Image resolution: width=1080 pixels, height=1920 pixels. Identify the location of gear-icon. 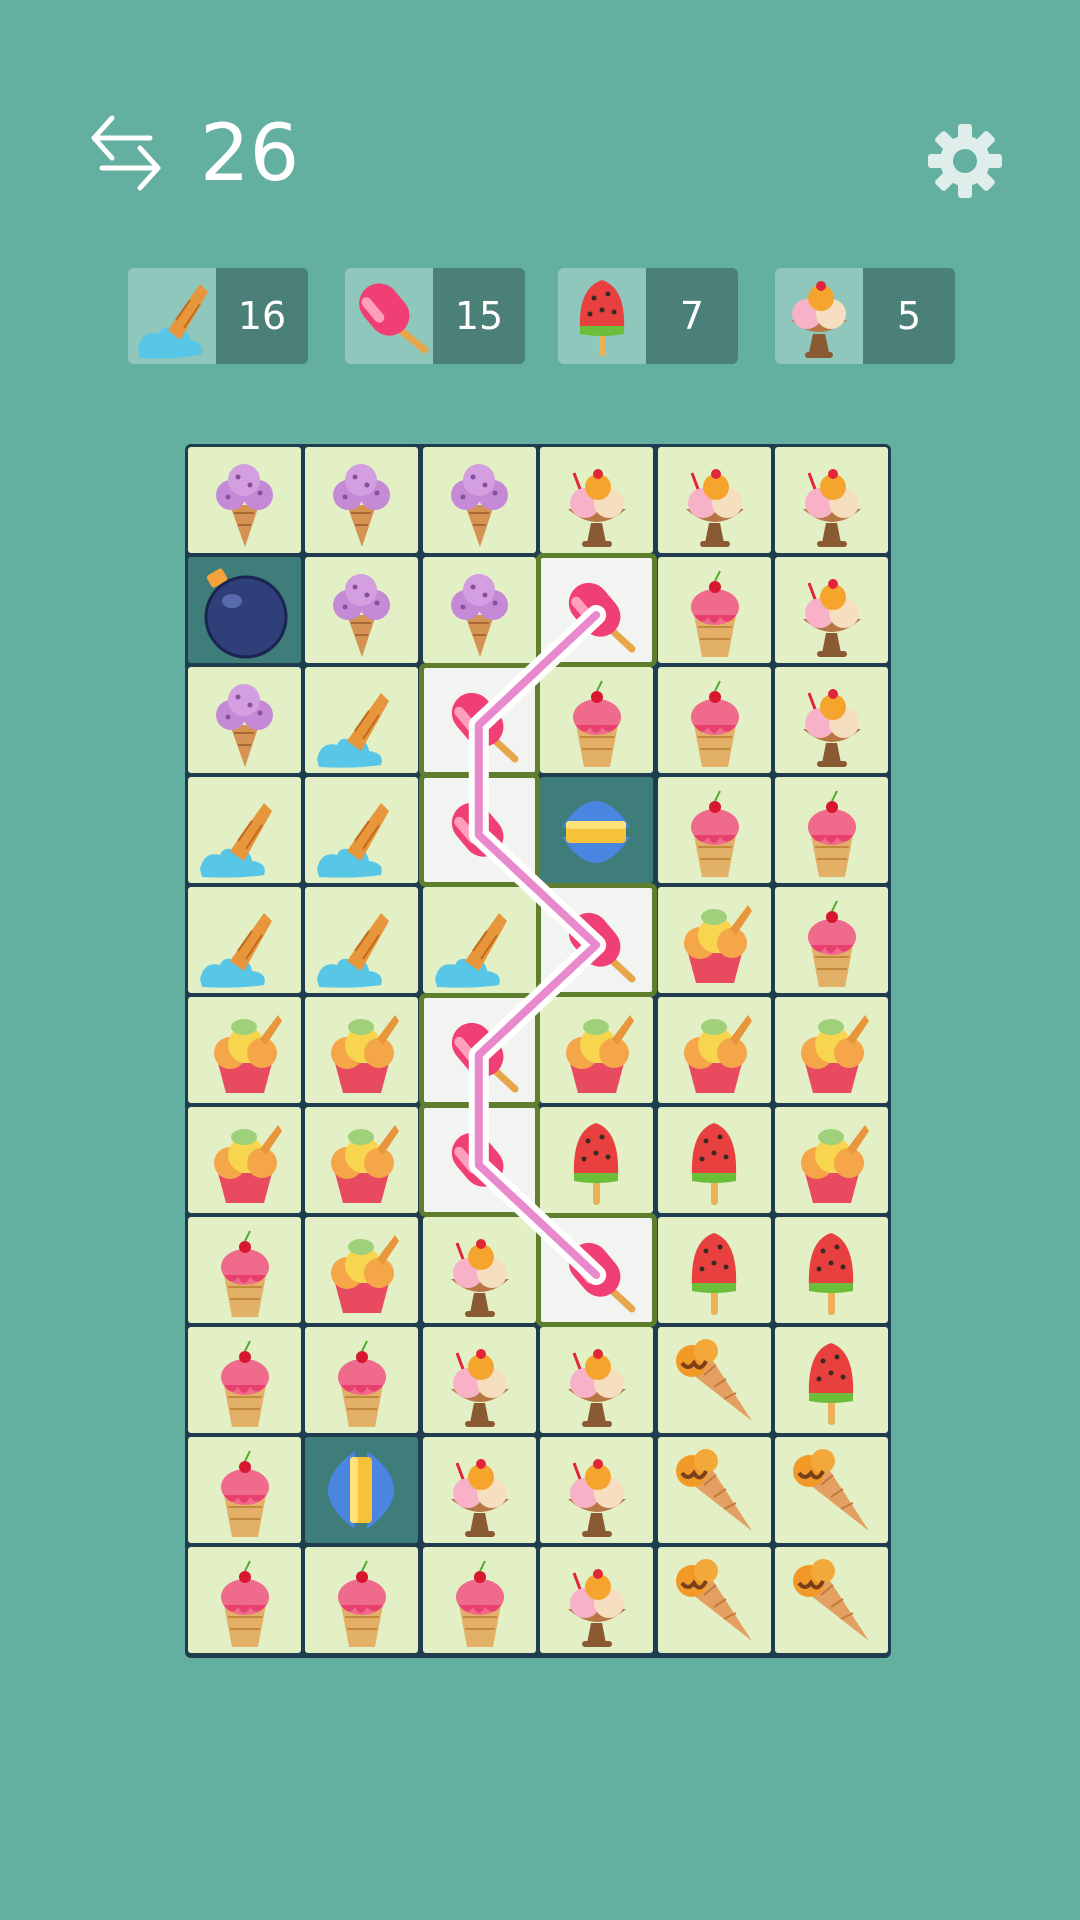
(965, 161).